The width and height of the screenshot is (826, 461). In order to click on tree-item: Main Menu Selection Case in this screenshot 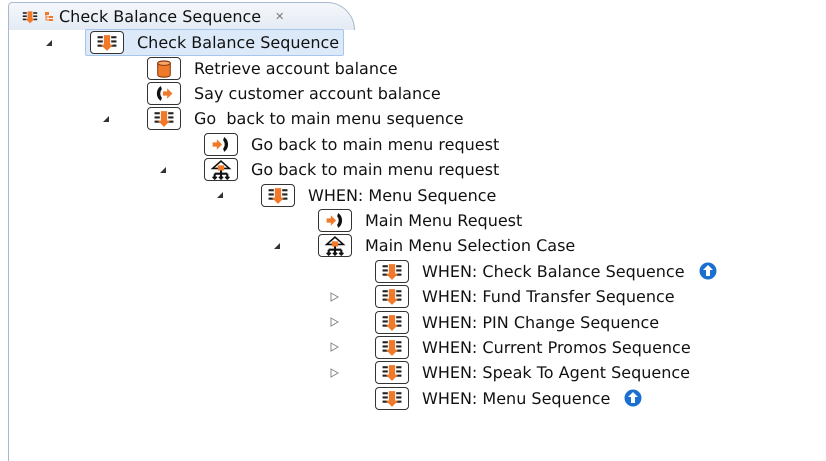, I will do `click(446, 246)`.